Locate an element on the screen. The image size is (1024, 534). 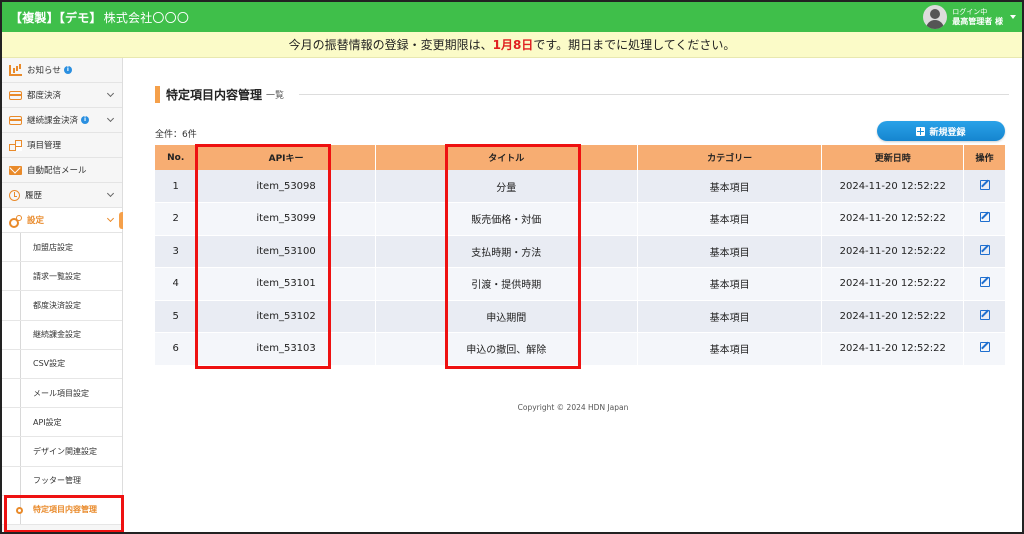
sub-item-footer-management: フッター管理 is located at coordinates (62, 481).